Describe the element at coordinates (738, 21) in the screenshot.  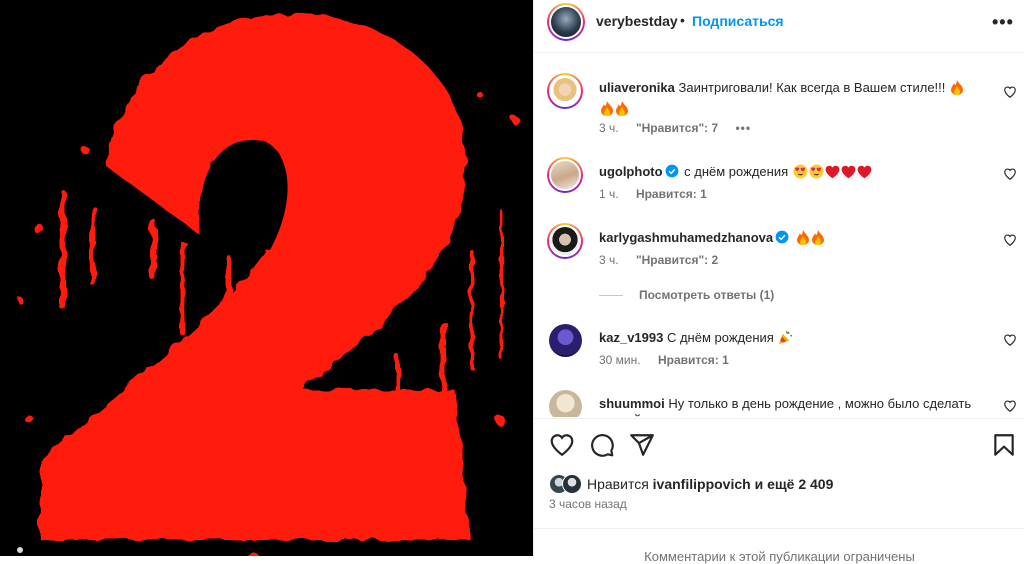
I see `follow-button: Подписаться` at that location.